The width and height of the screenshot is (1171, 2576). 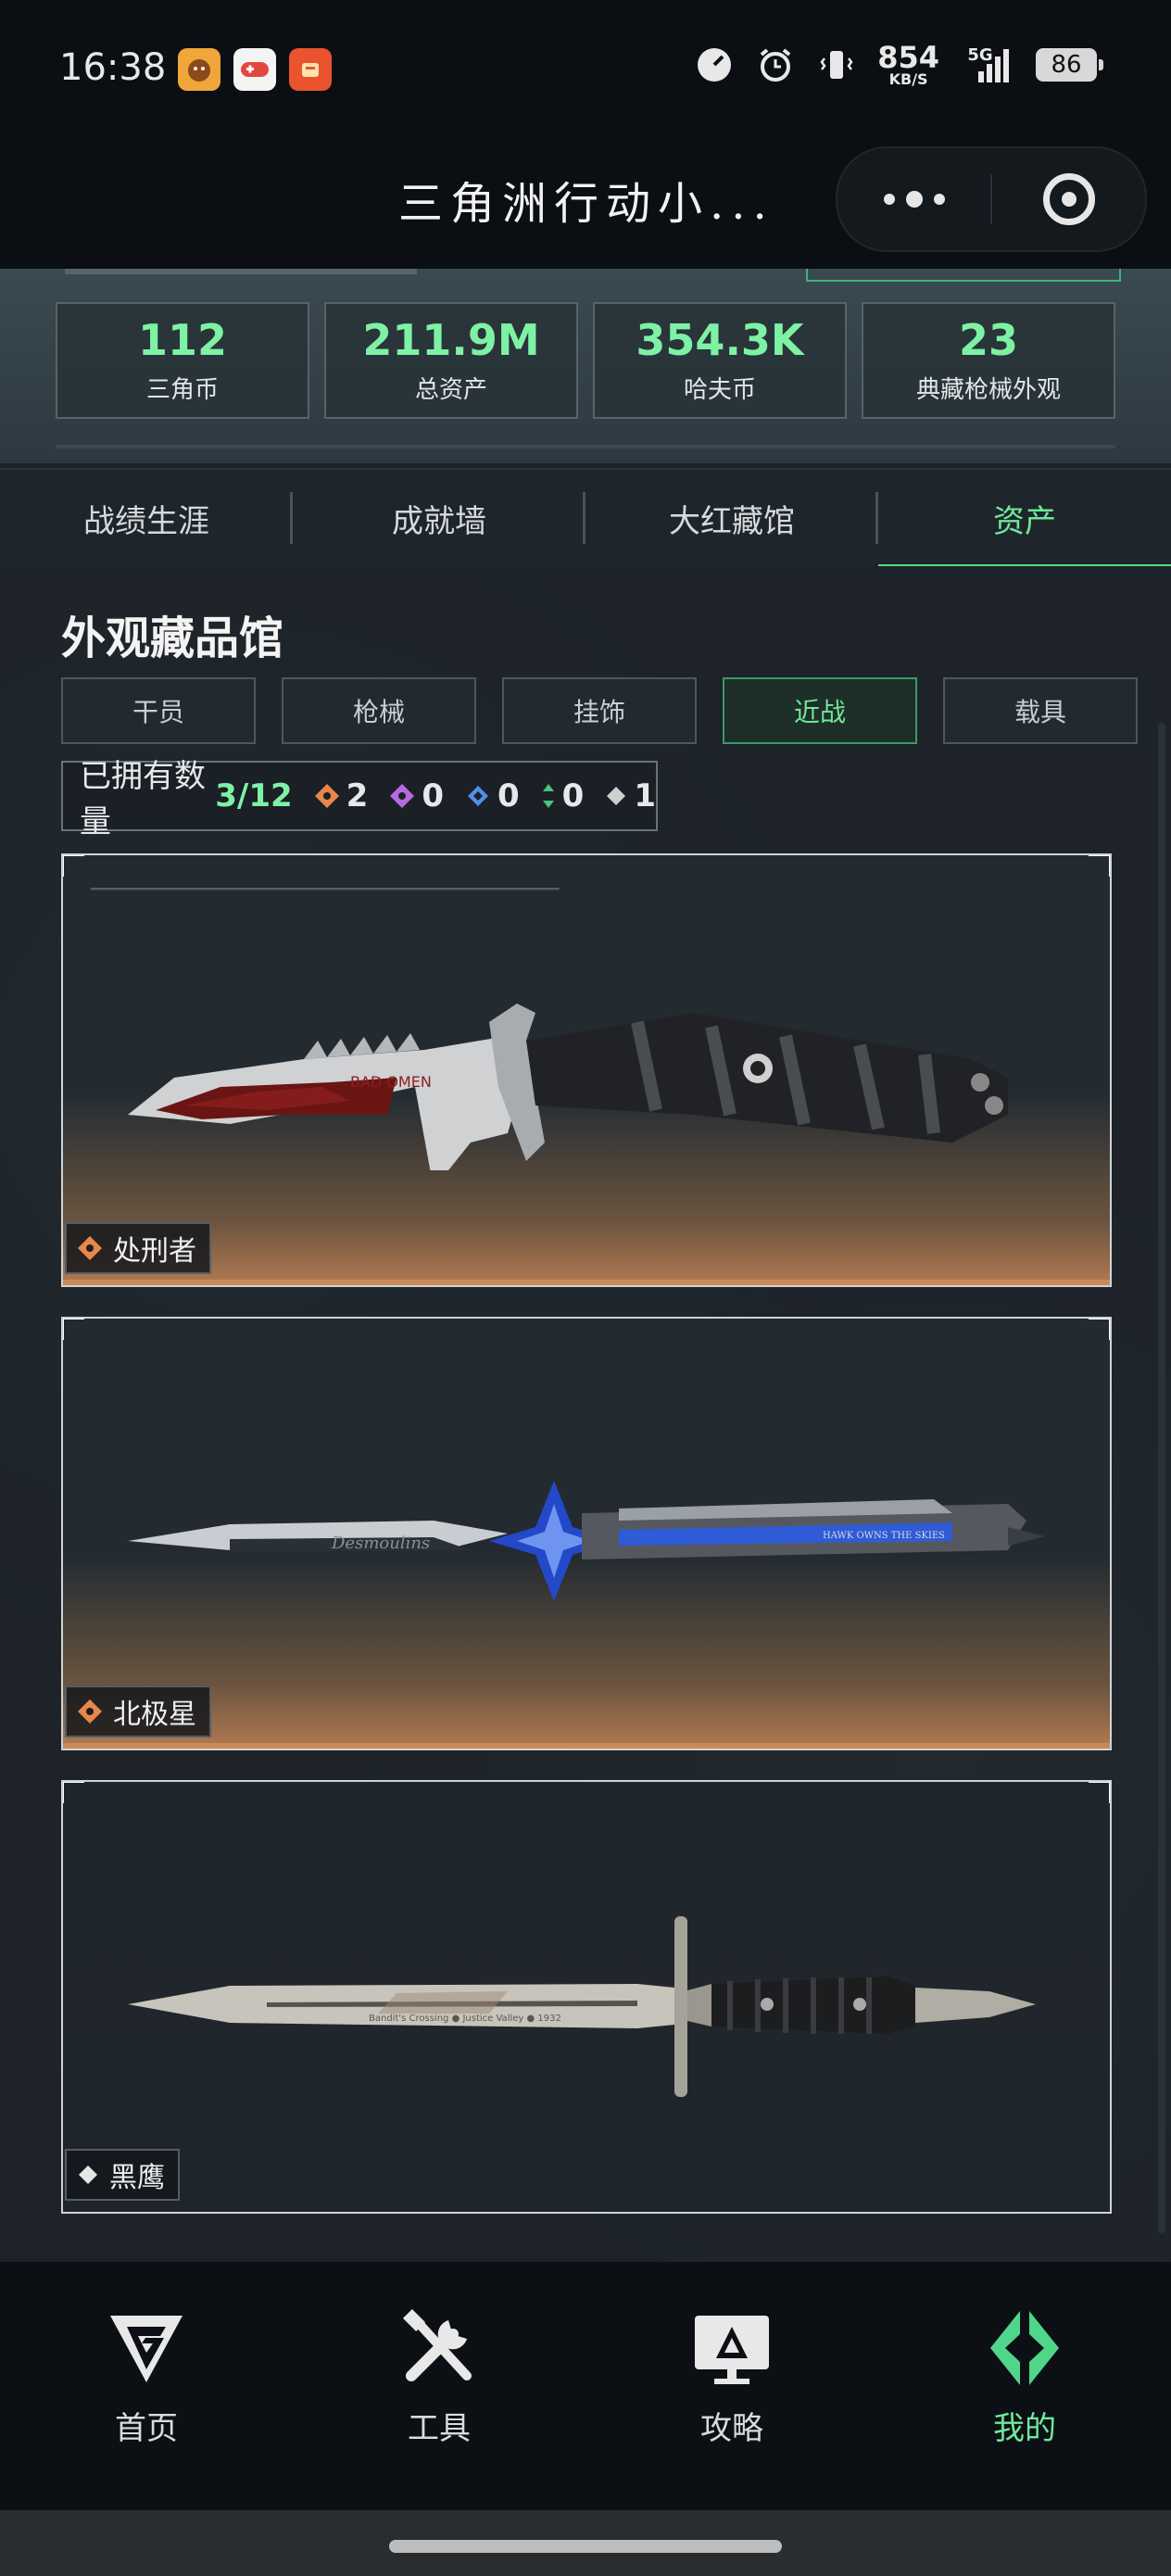 I want to click on category-filters: 干员 枪械 挂饰 近战 载具, so click(x=600, y=710).